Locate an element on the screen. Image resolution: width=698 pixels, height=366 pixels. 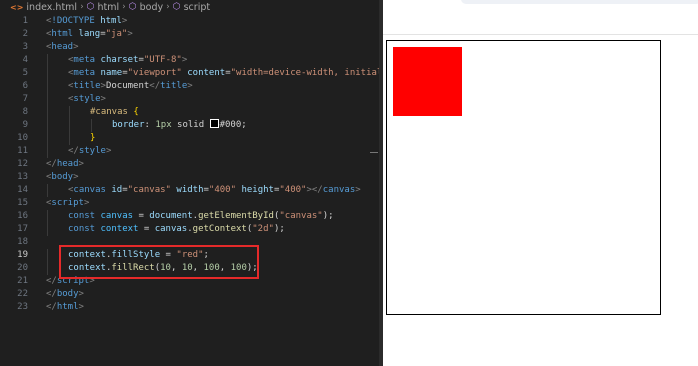
code-line: 23 </html> is located at coordinates (190, 307).